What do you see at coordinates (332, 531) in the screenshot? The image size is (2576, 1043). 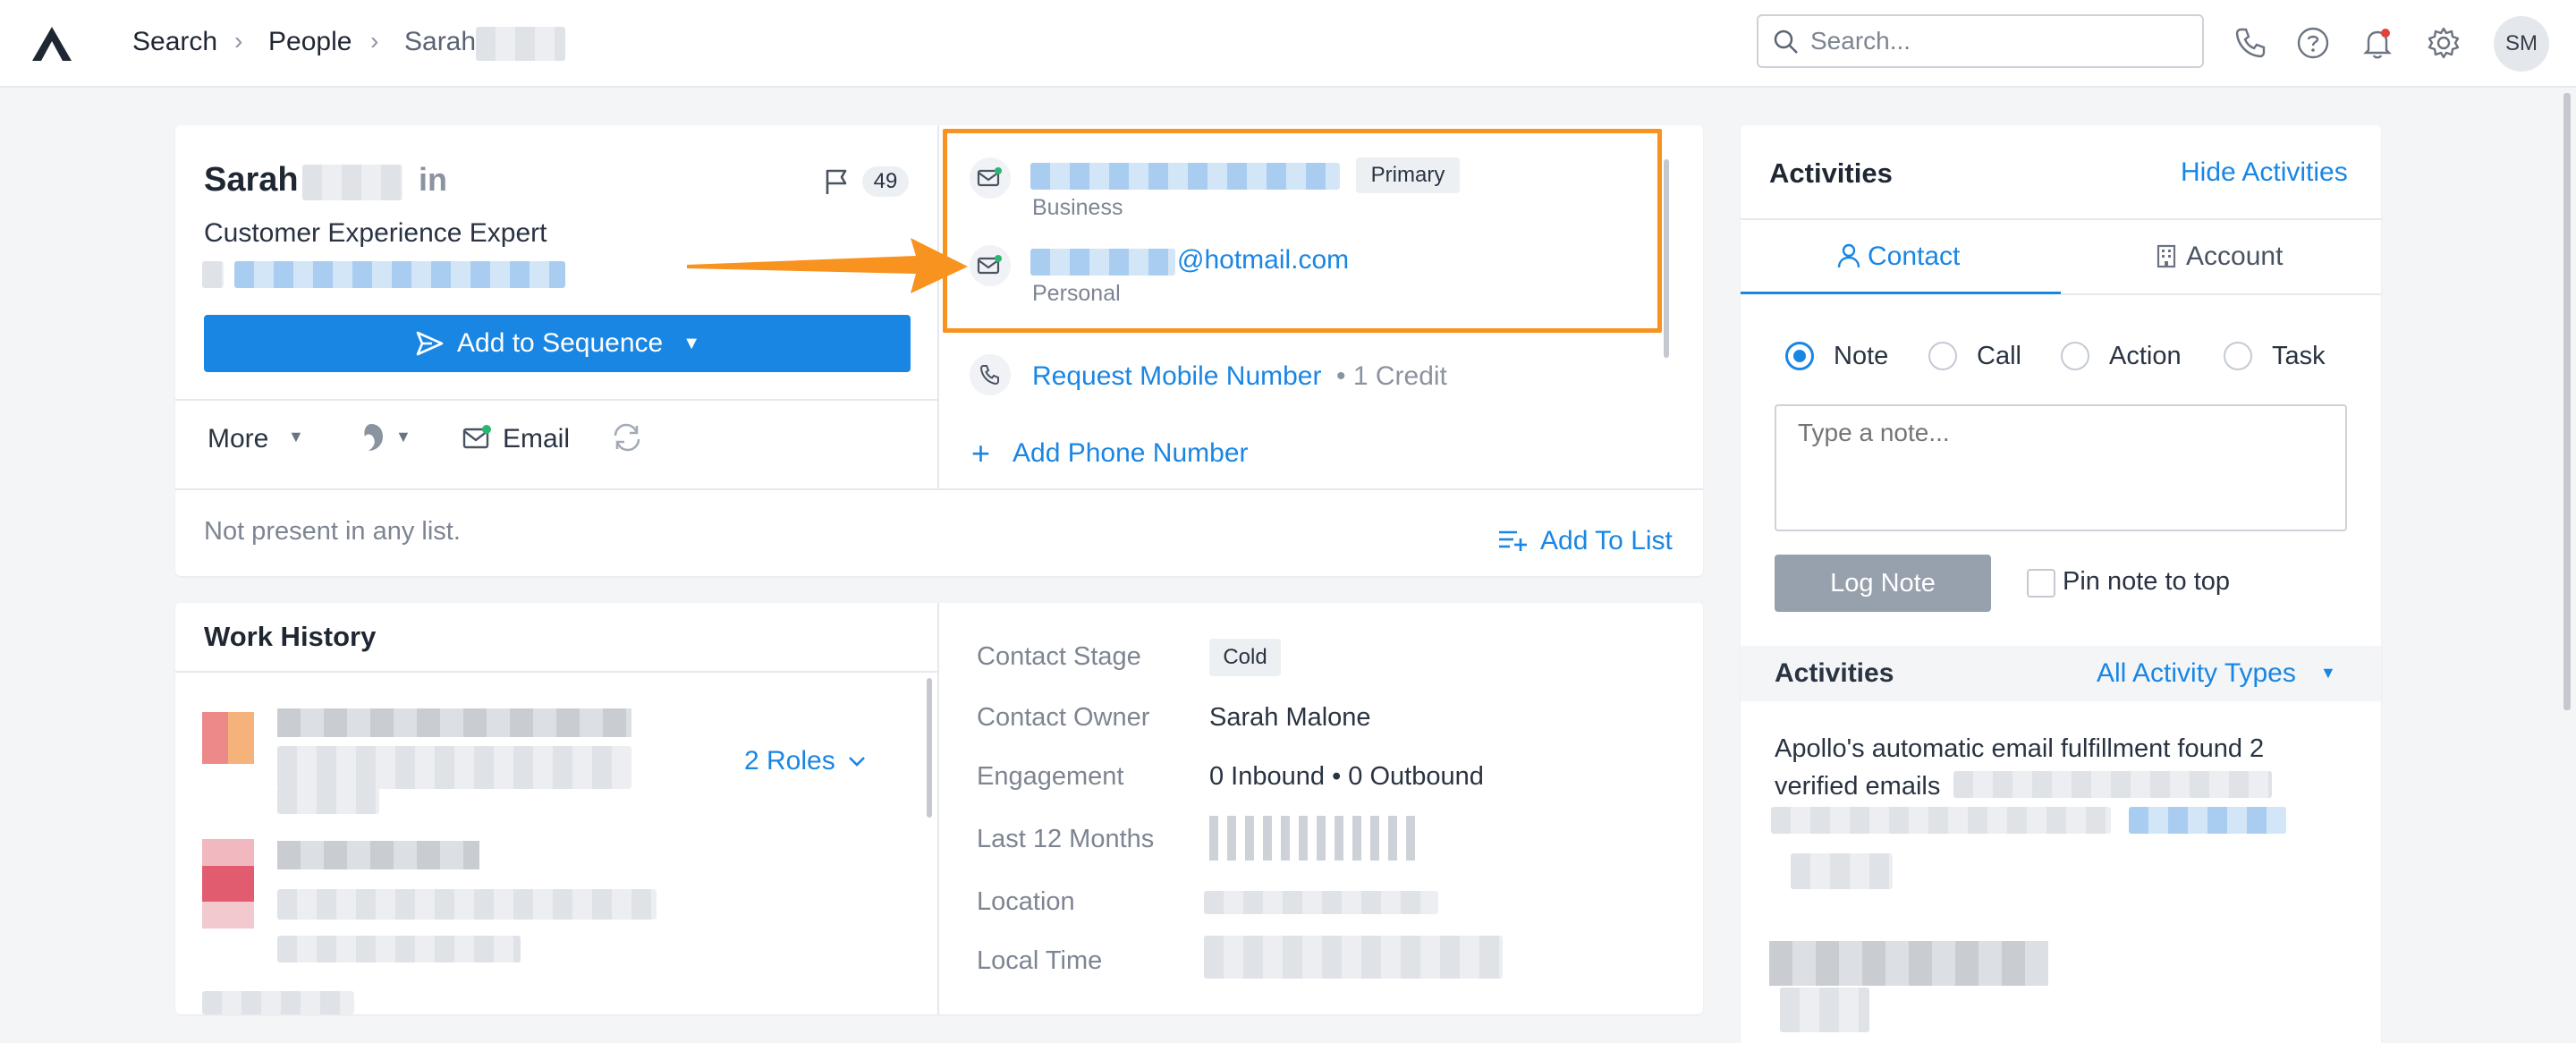 I see `list-status-text: Not present in any list.` at bounding box center [332, 531].